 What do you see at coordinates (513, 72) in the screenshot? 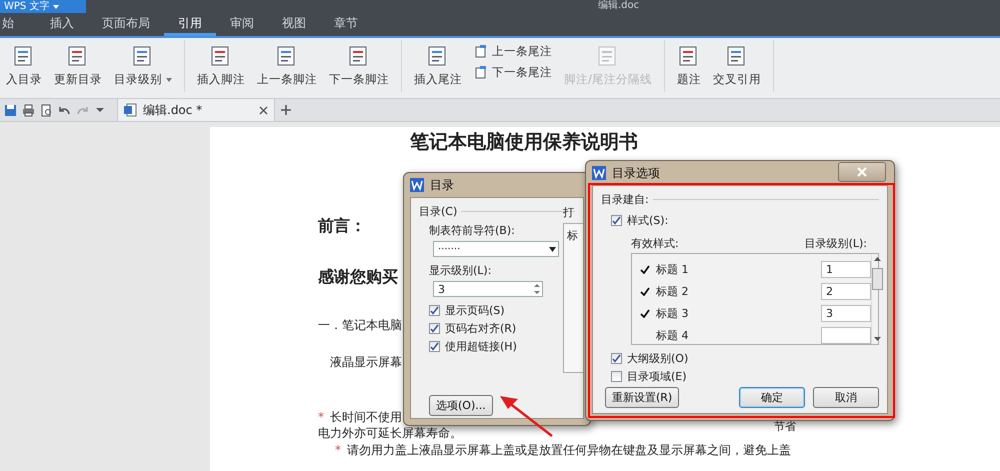
I see `ribbon-button: 下一条尾注` at bounding box center [513, 72].